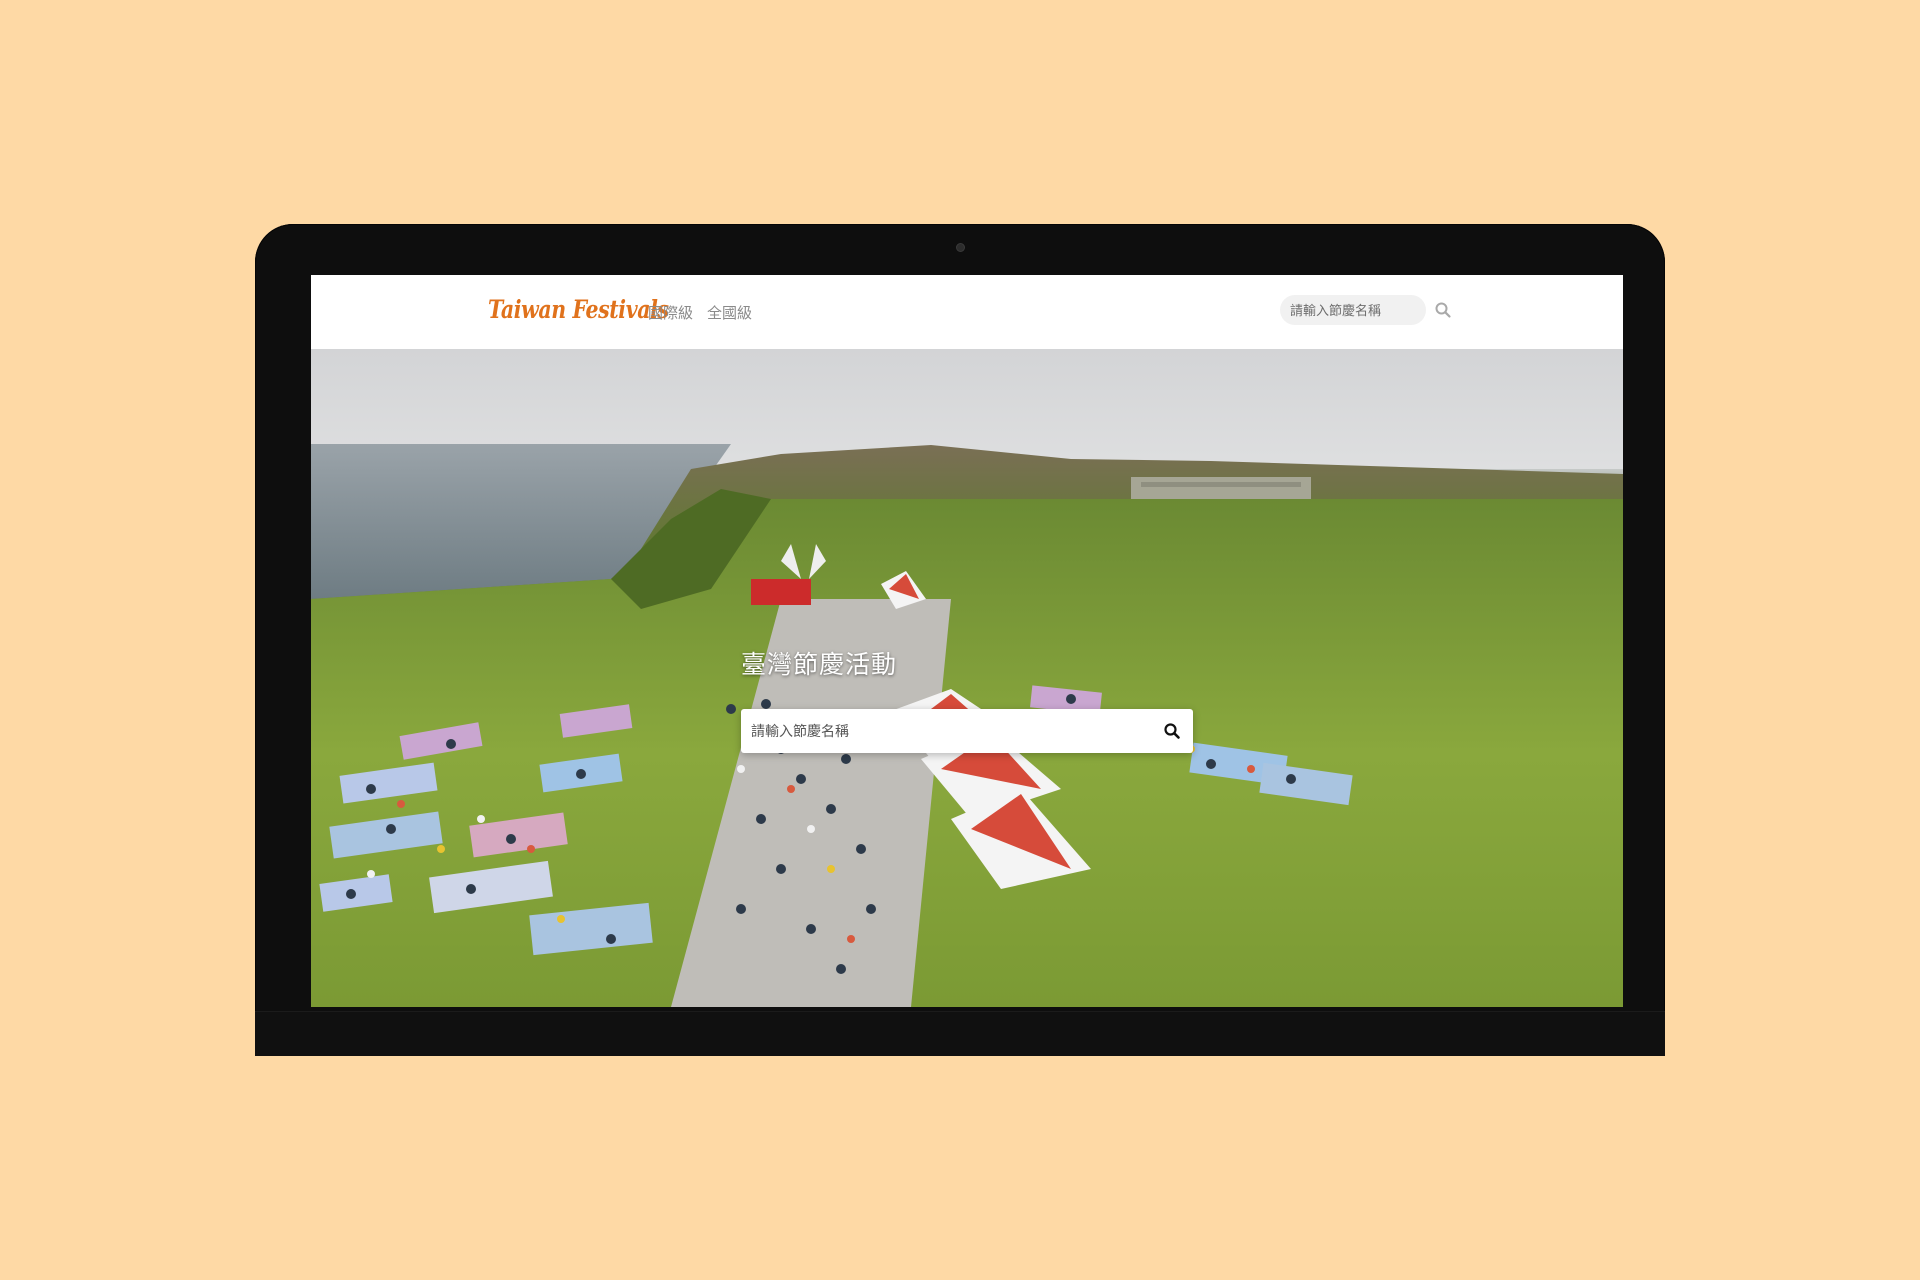 This screenshot has width=1920, height=1280. I want to click on hero-title: 臺灣節慶活動, so click(819, 665).